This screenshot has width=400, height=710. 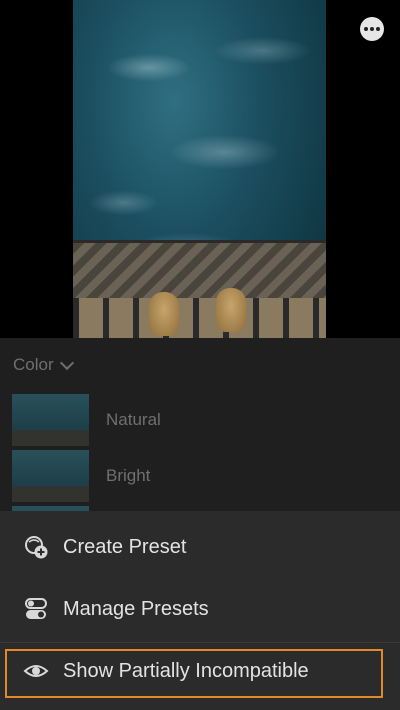 I want to click on create-preset-label: Create Preset, so click(x=125, y=546).